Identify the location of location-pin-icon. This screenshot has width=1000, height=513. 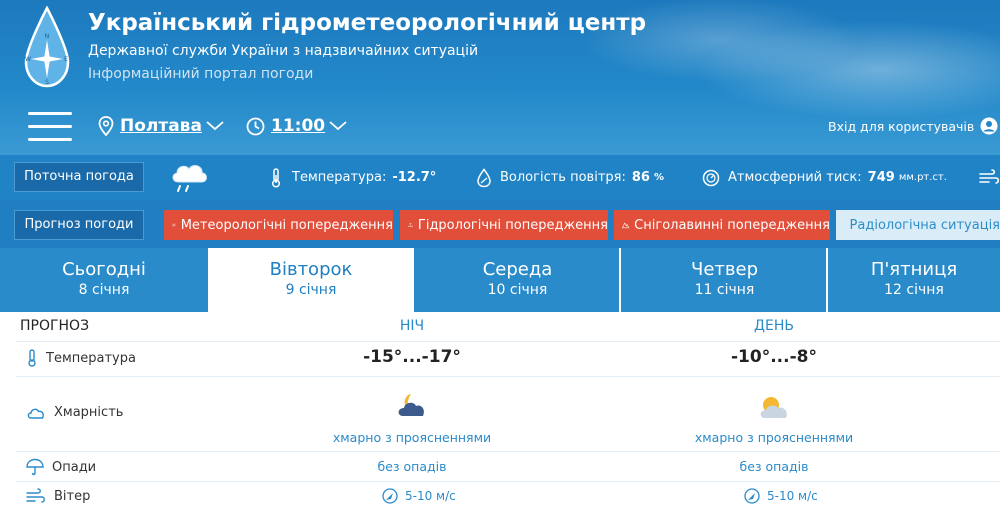
(106, 126).